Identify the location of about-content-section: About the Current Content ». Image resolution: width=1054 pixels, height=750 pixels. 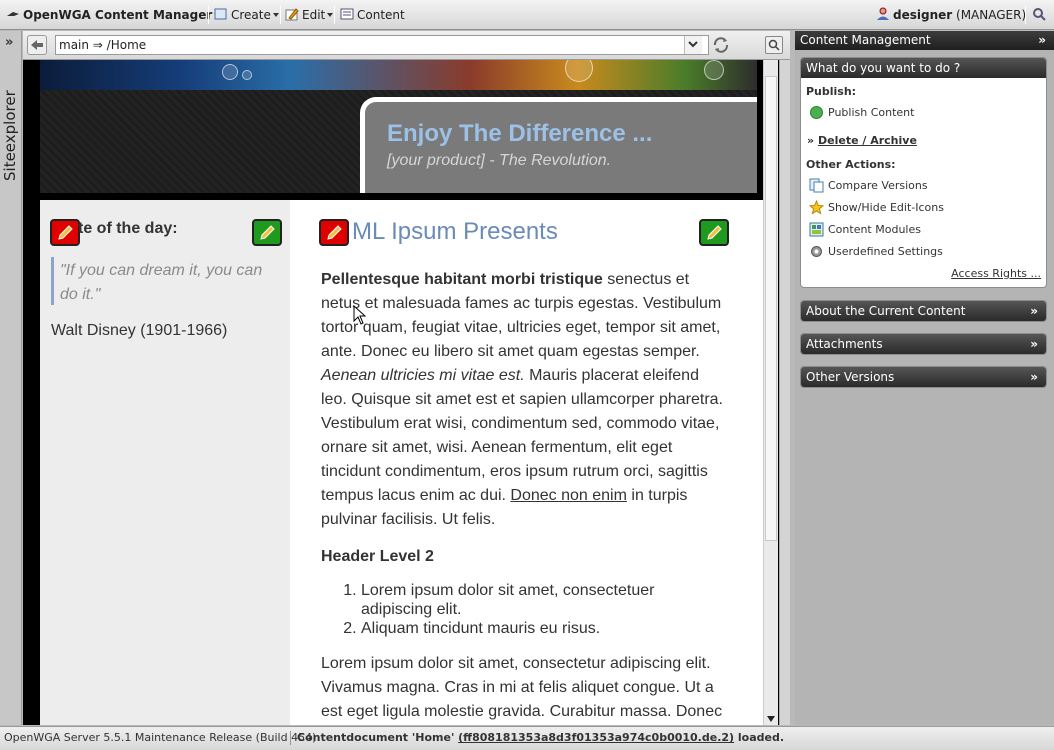
(923, 311).